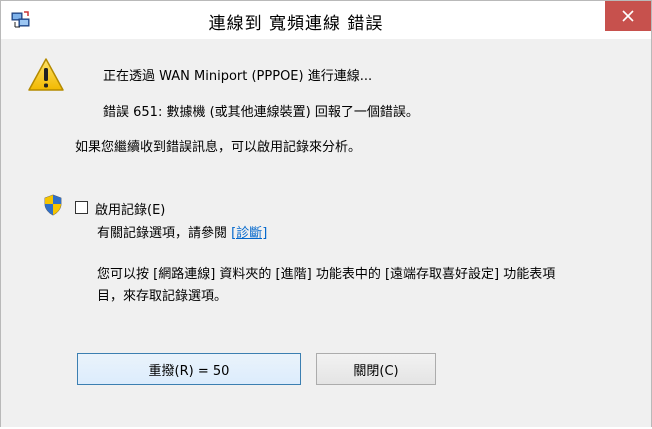 Image resolution: width=652 pixels, height=429 pixels. I want to click on enable-logging-label: 啟用記錄(E), so click(130, 208).